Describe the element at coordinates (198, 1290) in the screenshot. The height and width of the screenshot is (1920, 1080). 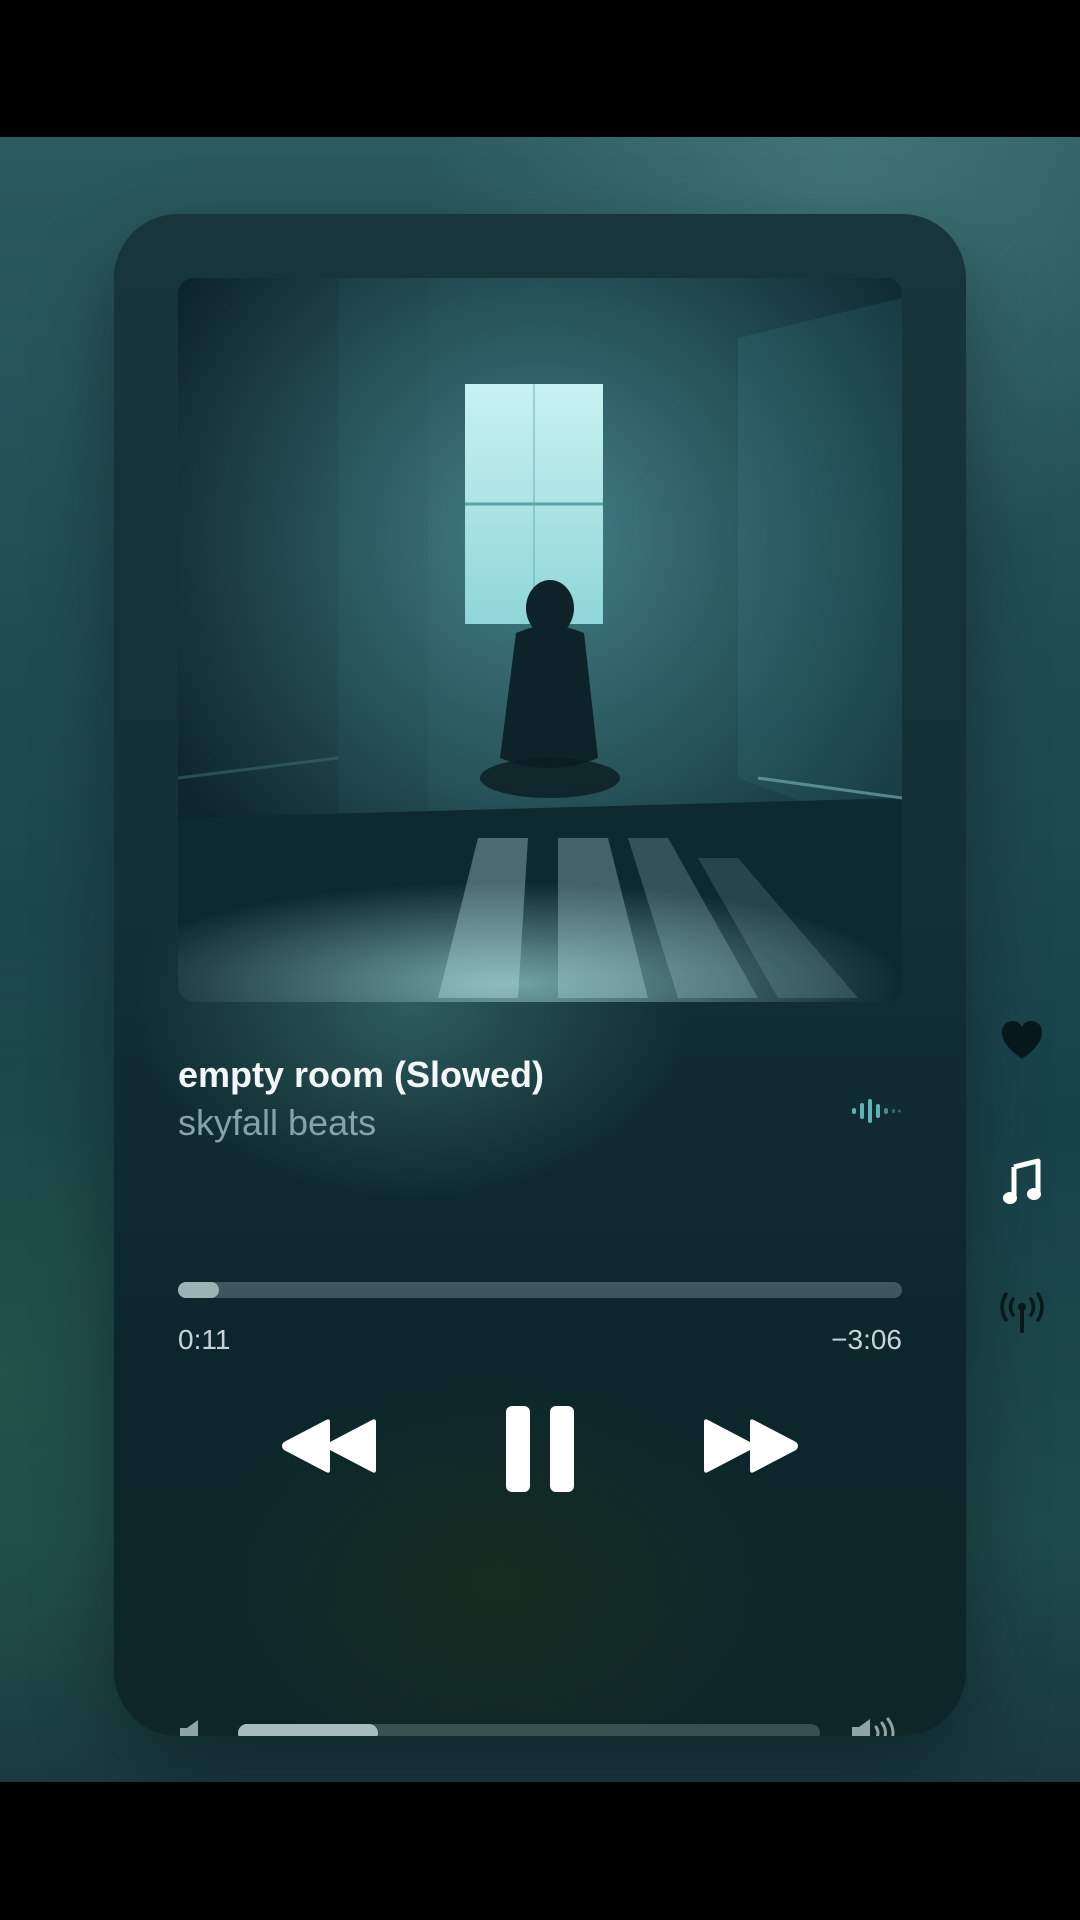
I see `playback-progress-fill` at that location.